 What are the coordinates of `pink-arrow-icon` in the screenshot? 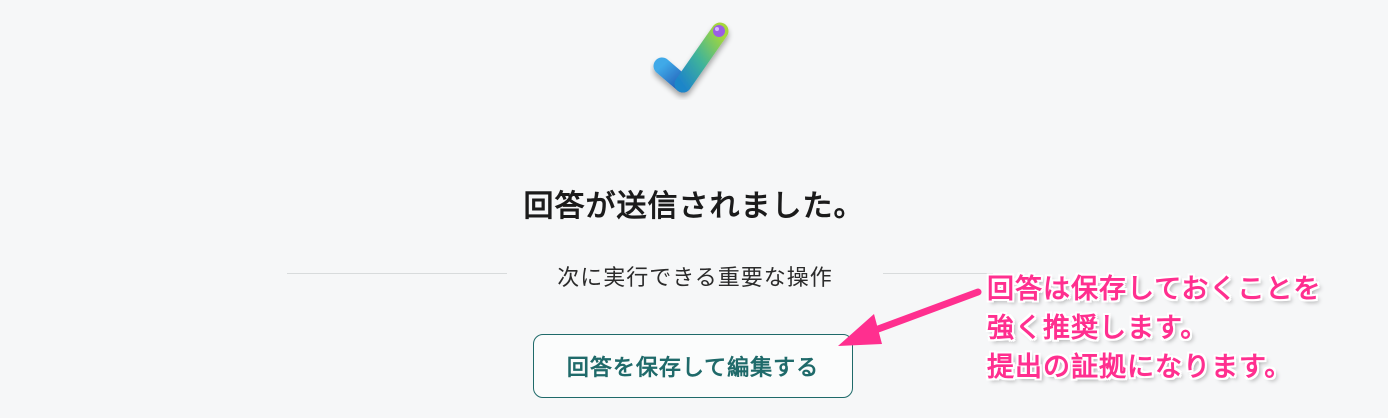 It's located at (910, 317).